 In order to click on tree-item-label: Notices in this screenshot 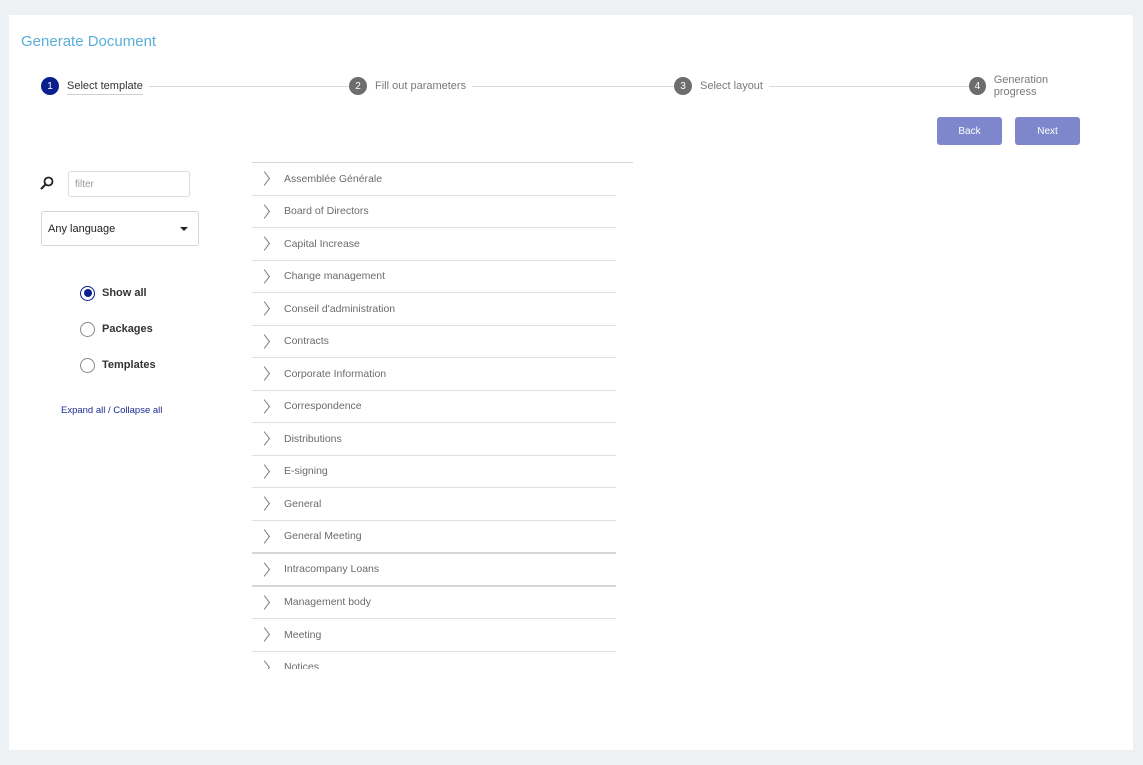, I will do `click(302, 665)`.